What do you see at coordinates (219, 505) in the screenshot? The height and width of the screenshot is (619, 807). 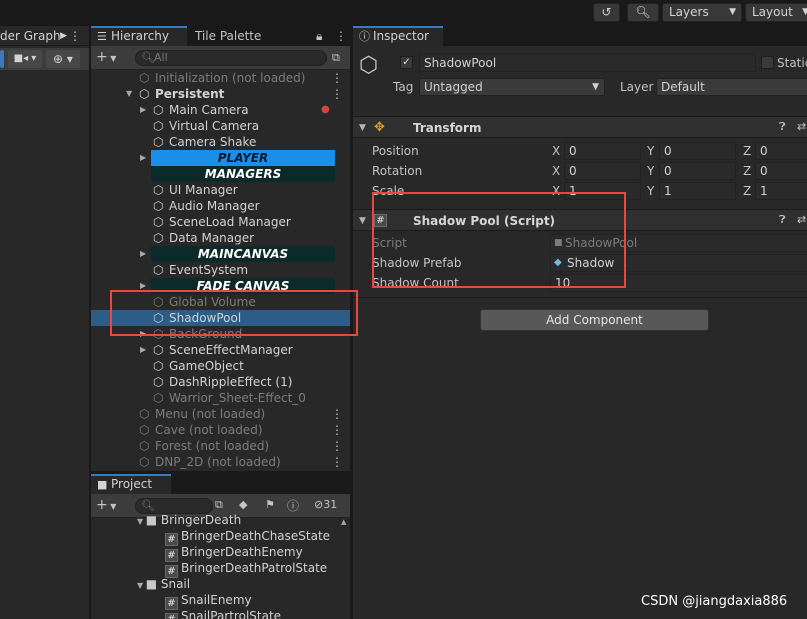 I see `search-by-type-icon: ⧉` at bounding box center [219, 505].